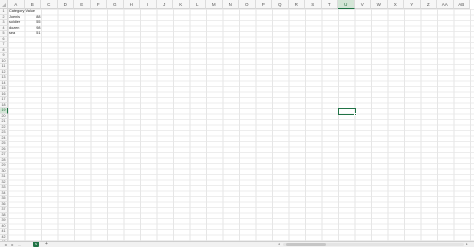  What do you see at coordinates (428, 4) in the screenshot?
I see `column-header-z: Z` at bounding box center [428, 4].